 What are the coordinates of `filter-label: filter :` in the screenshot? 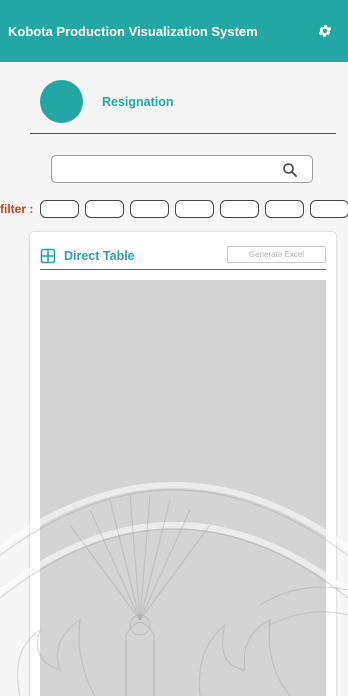 It's located at (17, 209).